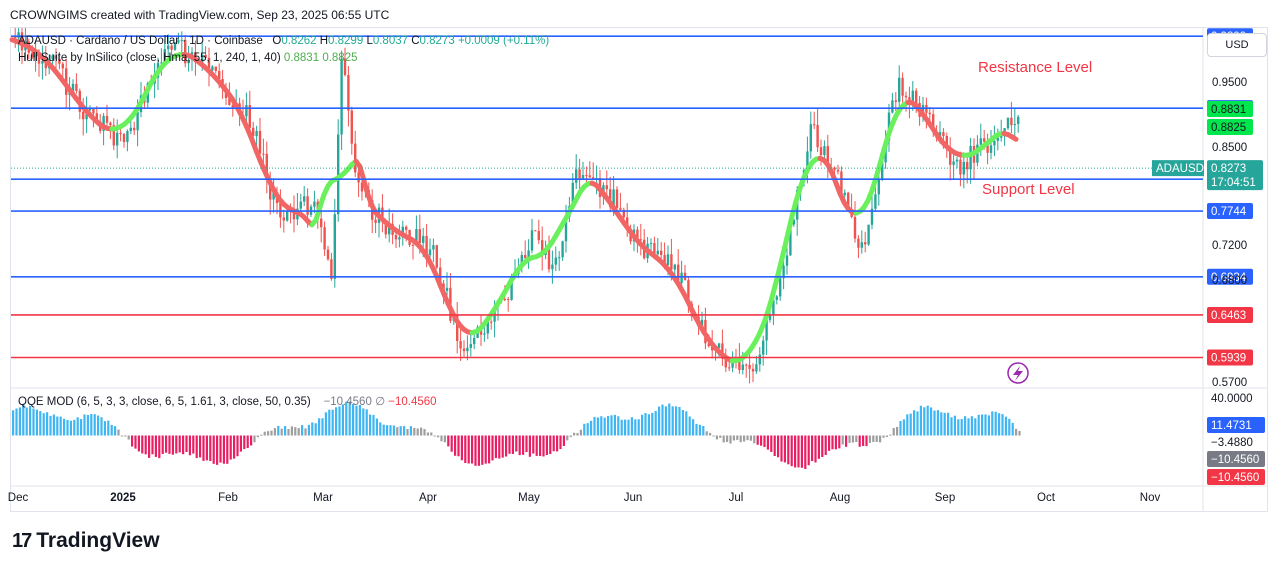  Describe the element at coordinates (346, 41) in the screenshot. I see `high-value: 0.8299` at that location.